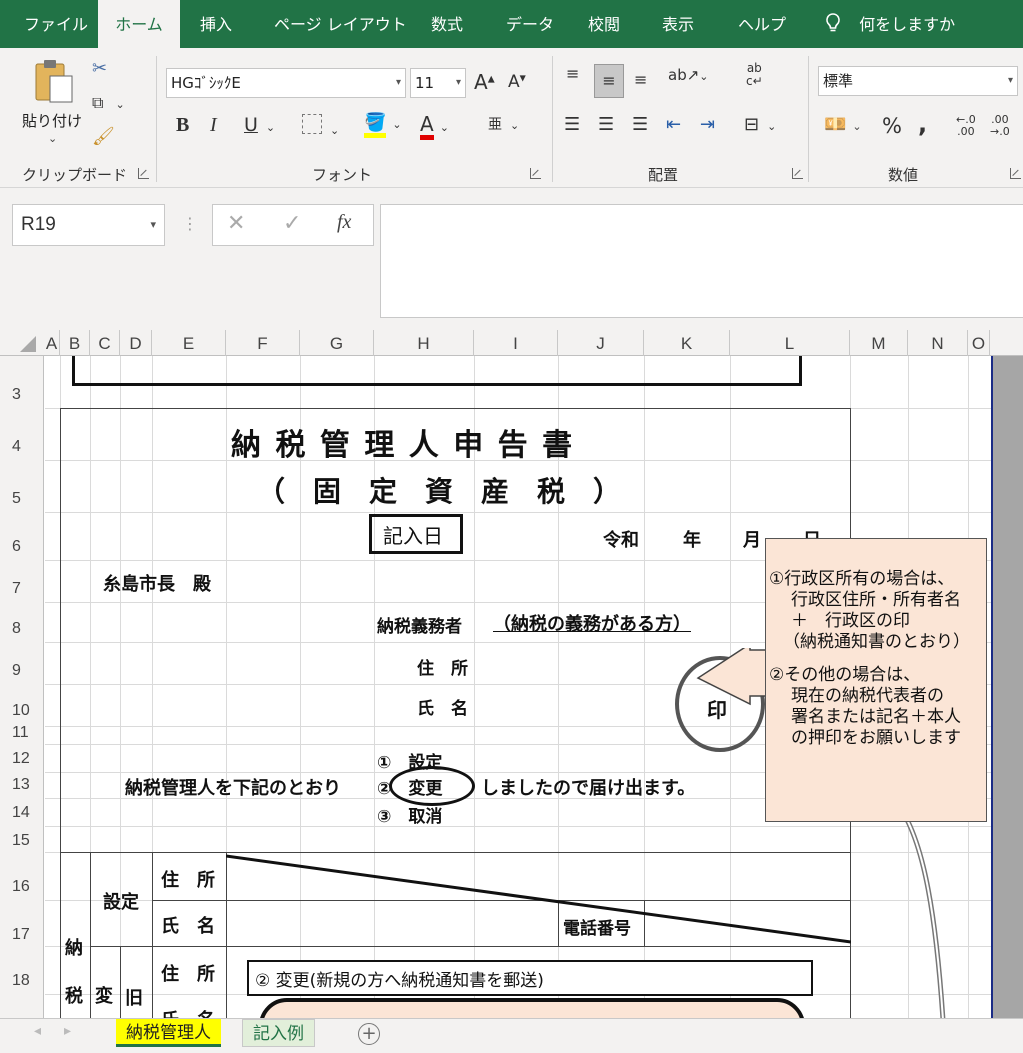 This screenshot has height=1053, width=1023. What do you see at coordinates (168, 1033) in the screenshot?
I see `sheet-tab-active: 納税管理人` at bounding box center [168, 1033].